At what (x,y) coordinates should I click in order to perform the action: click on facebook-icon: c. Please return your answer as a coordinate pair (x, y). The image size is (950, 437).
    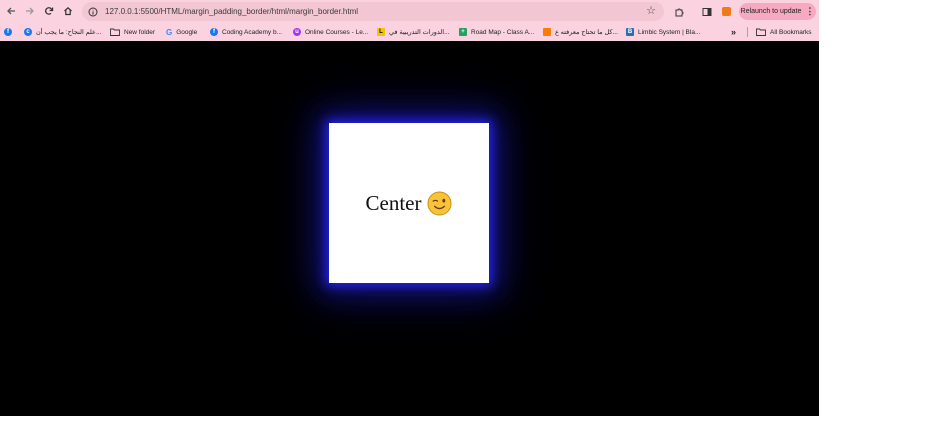
    Looking at the image, I should click on (28, 32).